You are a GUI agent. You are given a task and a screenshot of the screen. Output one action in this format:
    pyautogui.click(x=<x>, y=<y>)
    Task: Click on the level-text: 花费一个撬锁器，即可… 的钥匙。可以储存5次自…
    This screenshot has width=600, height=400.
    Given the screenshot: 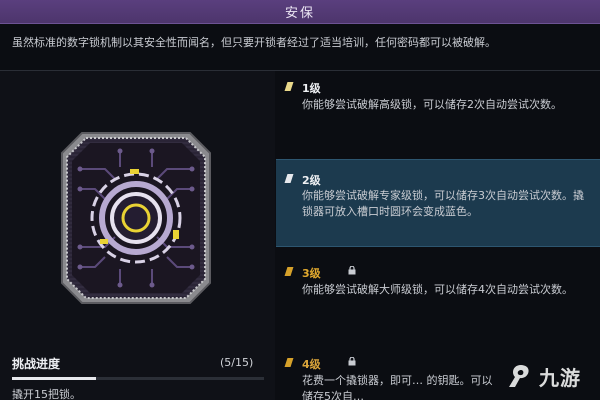 What is the action you would take?
    pyautogui.click(x=397, y=387)
    